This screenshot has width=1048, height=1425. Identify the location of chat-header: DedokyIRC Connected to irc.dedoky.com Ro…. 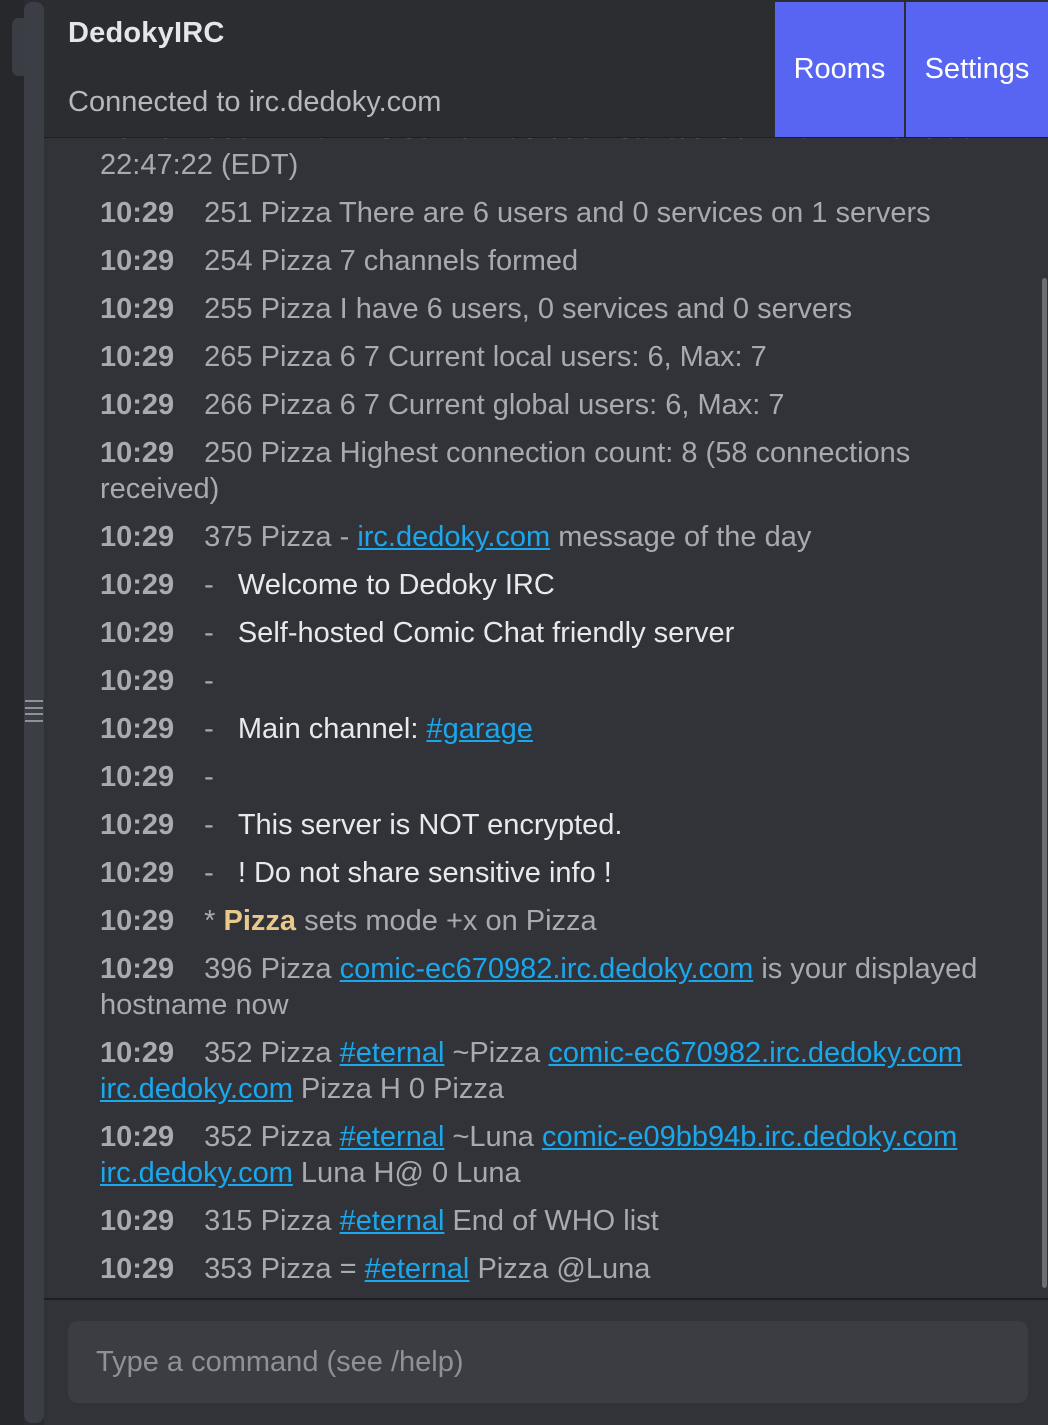
(546, 69).